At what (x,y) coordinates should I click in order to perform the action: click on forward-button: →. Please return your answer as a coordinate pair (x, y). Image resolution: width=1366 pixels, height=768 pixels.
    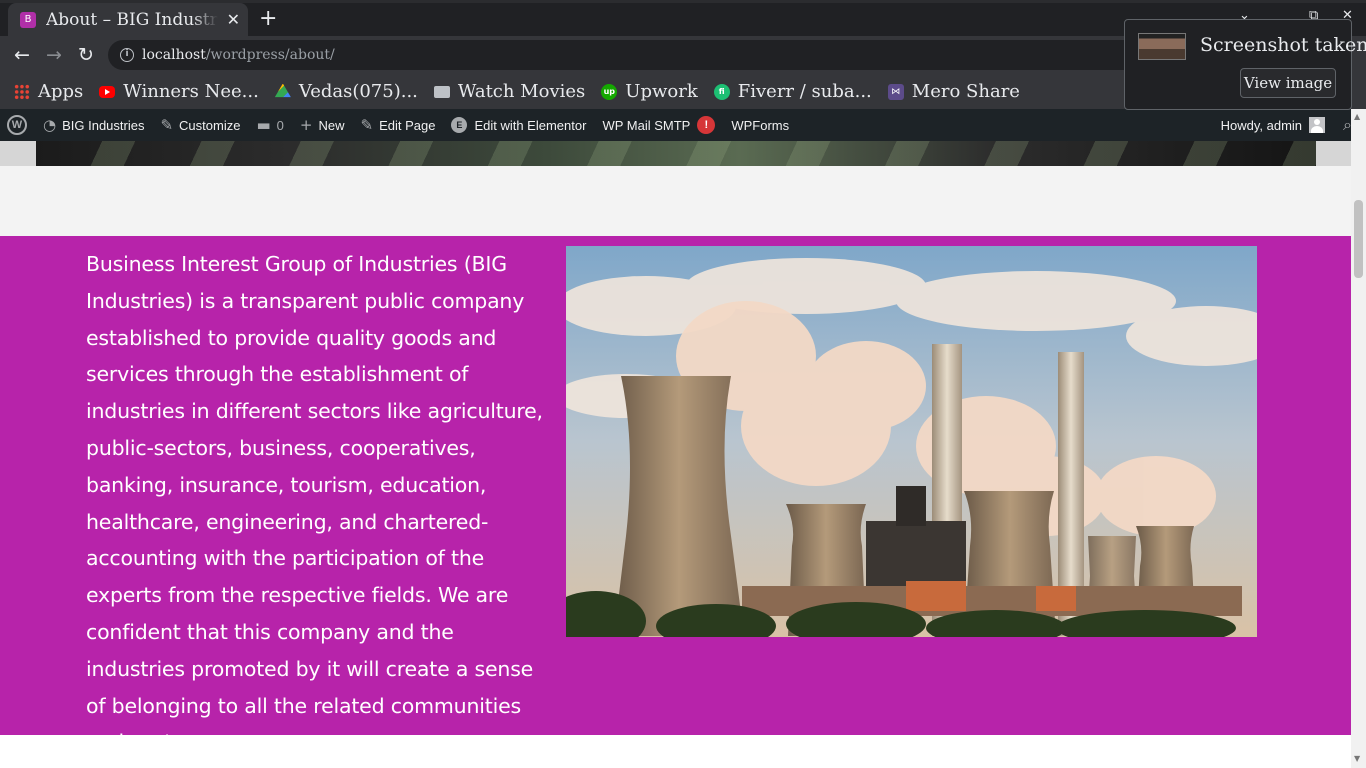
    Looking at the image, I should click on (54, 55).